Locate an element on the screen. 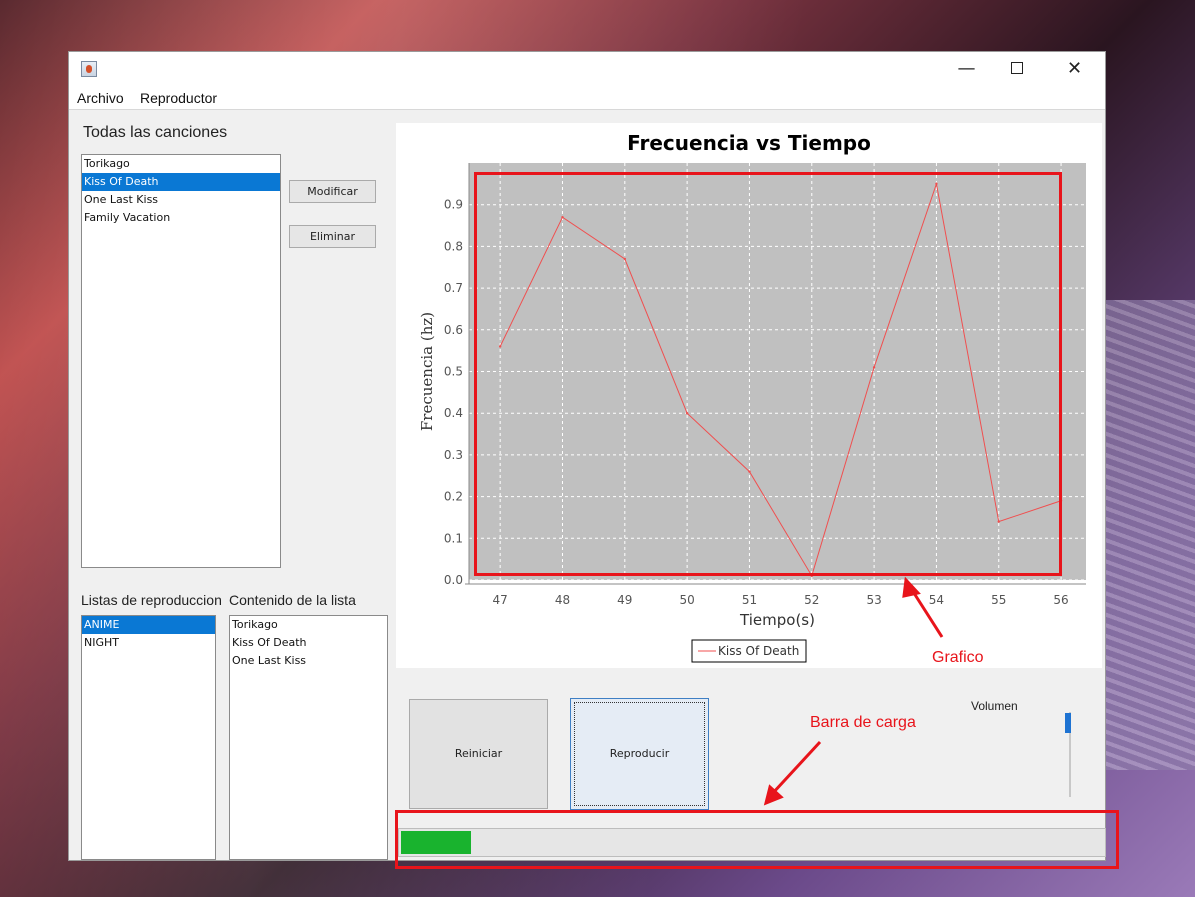 The width and height of the screenshot is (1195, 897). arrow-bar is located at coordinates (796, 768).